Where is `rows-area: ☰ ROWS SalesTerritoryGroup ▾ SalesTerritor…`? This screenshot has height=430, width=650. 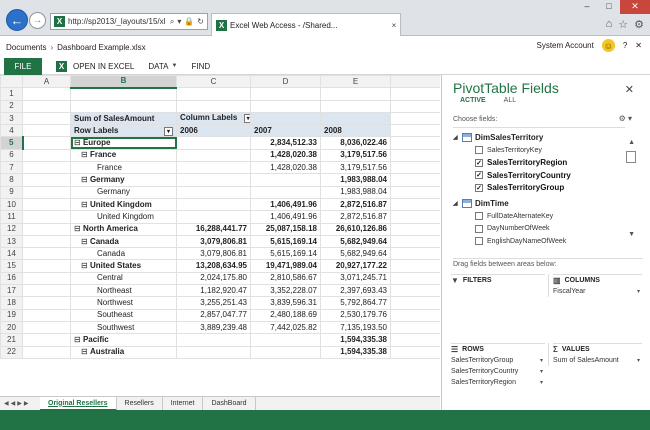
rows-area: ☰ ROWS SalesTerritoryGroup ▾ SalesTerritor… is located at coordinates (498, 365).